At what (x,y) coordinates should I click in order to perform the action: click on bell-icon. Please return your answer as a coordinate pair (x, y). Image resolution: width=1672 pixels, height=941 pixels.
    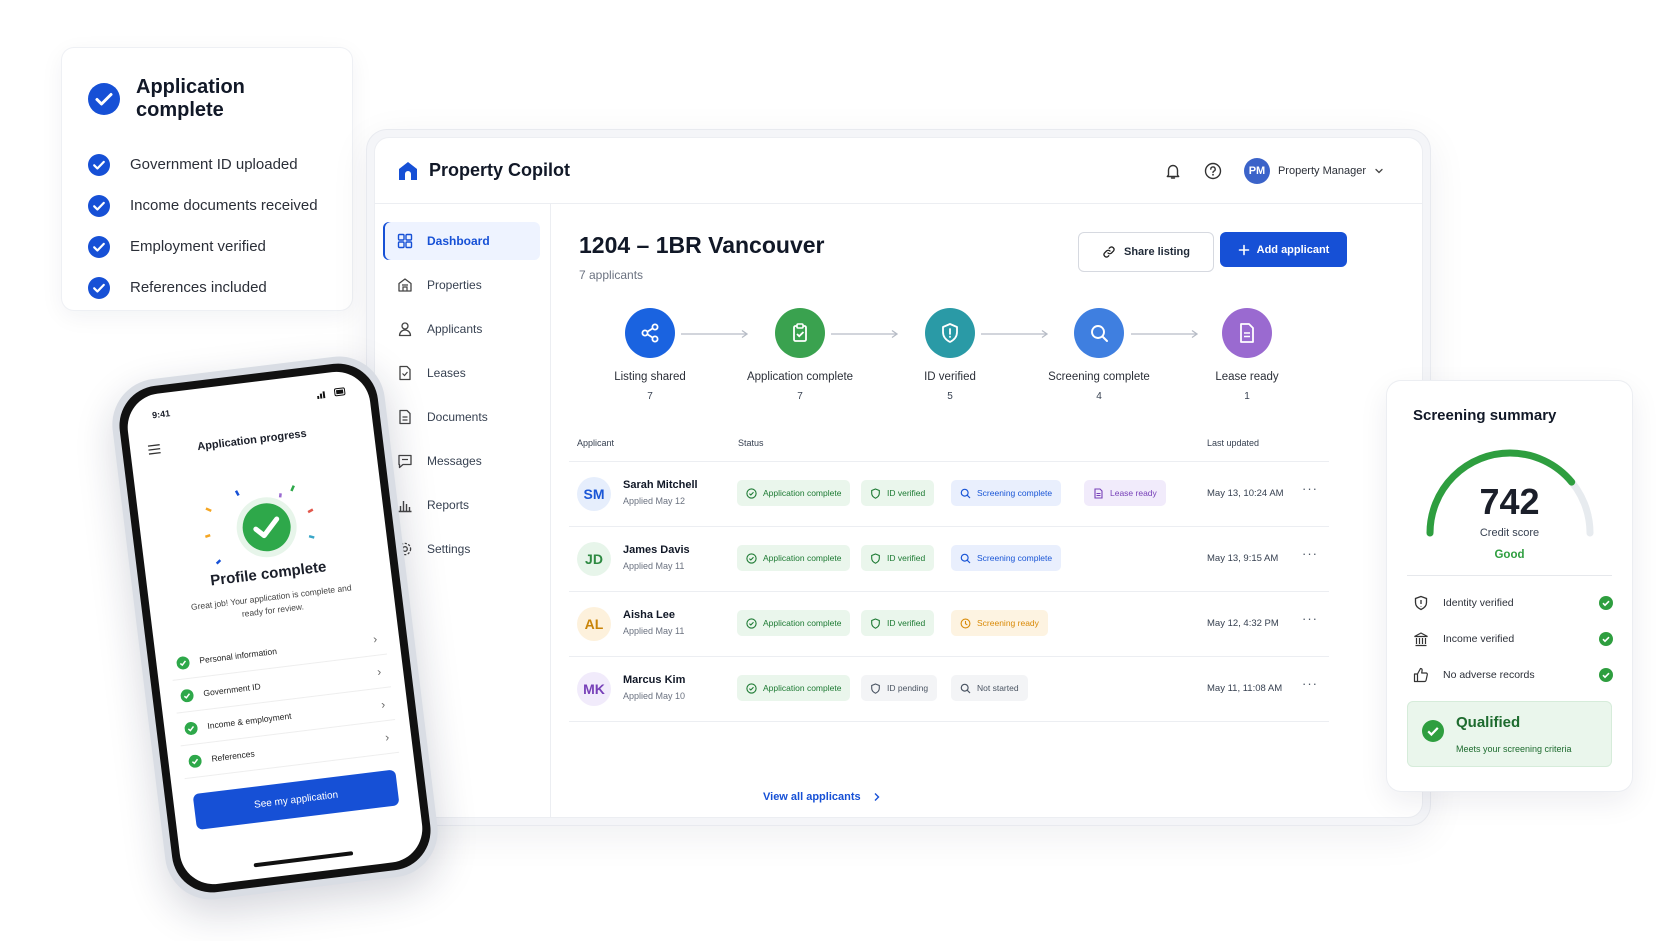
    Looking at the image, I should click on (1173, 171).